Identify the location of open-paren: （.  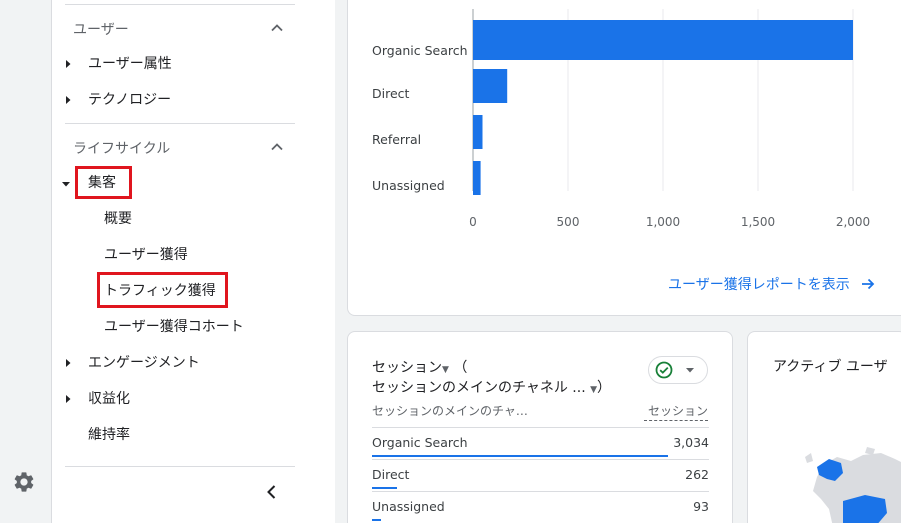
(460, 368).